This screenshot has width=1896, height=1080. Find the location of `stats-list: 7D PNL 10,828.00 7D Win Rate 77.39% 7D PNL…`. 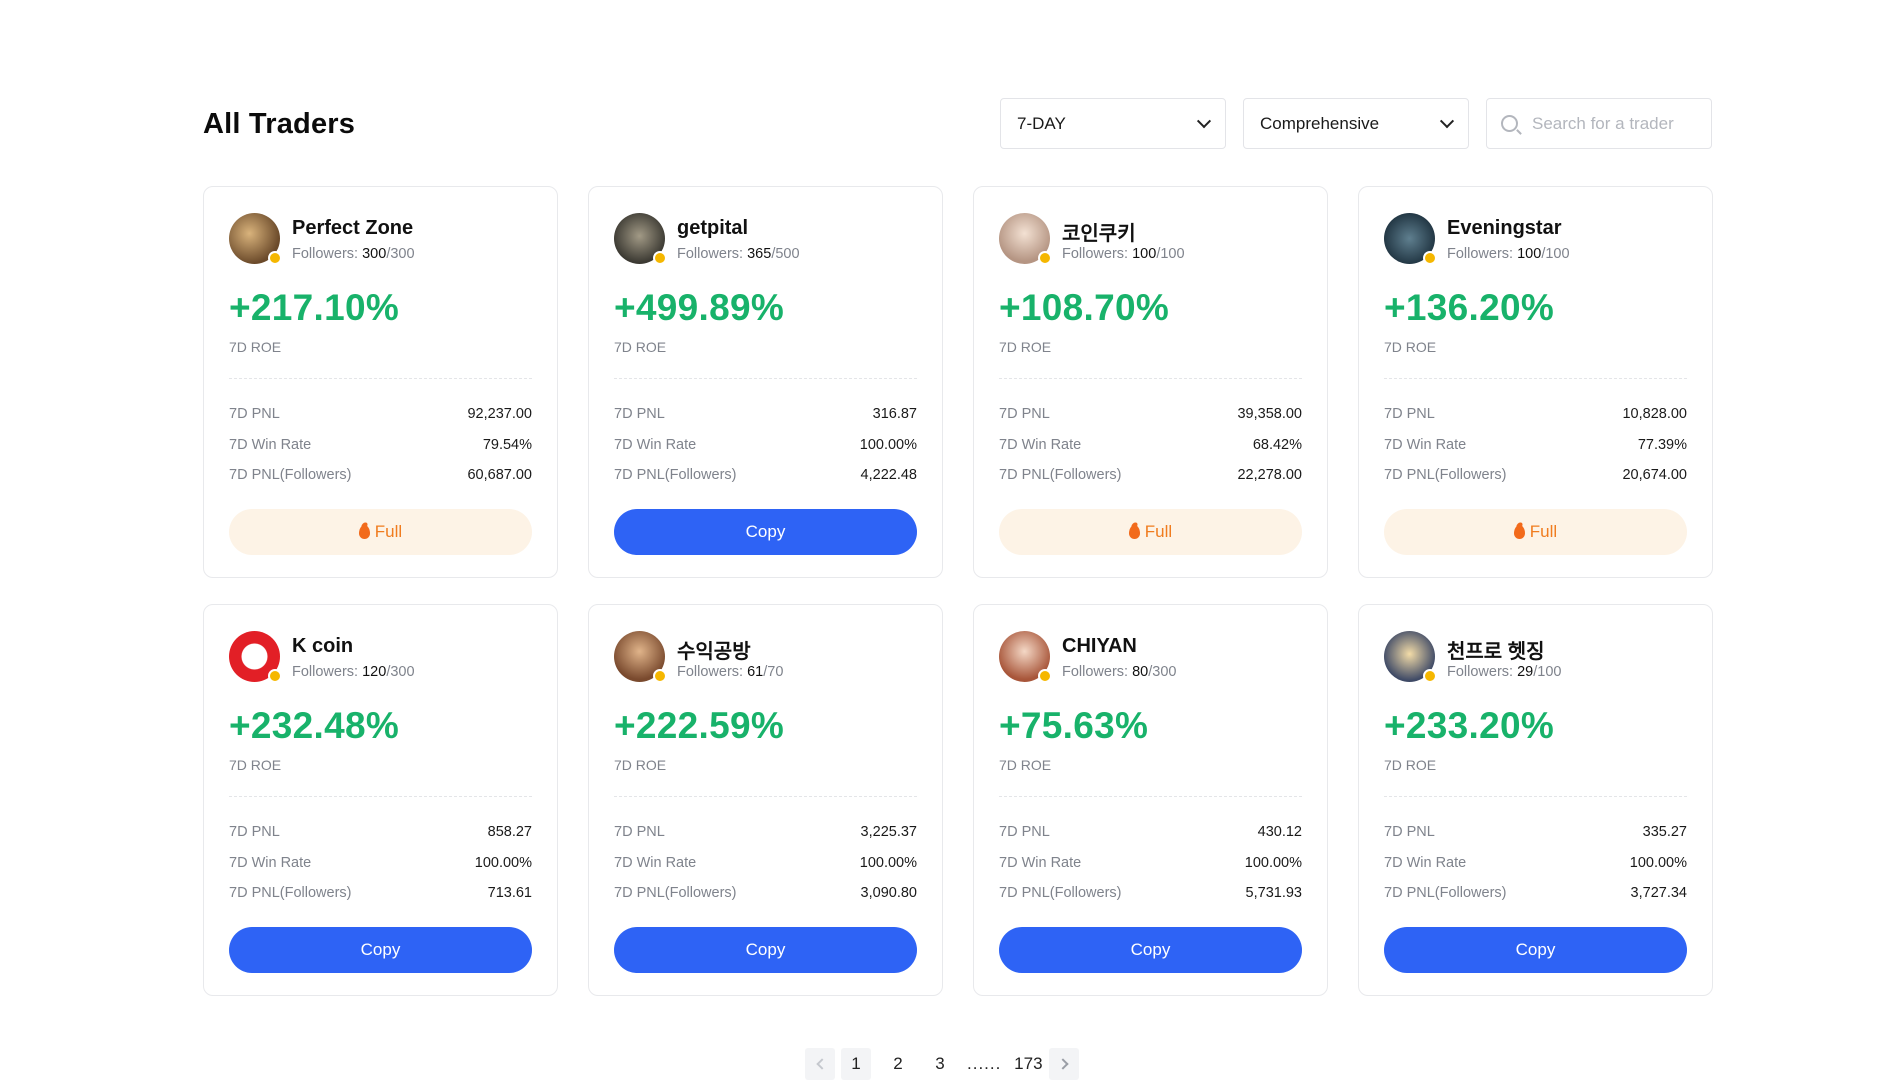

stats-list: 7D PNL 10,828.00 7D Win Rate 77.39% 7D PNL… is located at coordinates (1535, 445).